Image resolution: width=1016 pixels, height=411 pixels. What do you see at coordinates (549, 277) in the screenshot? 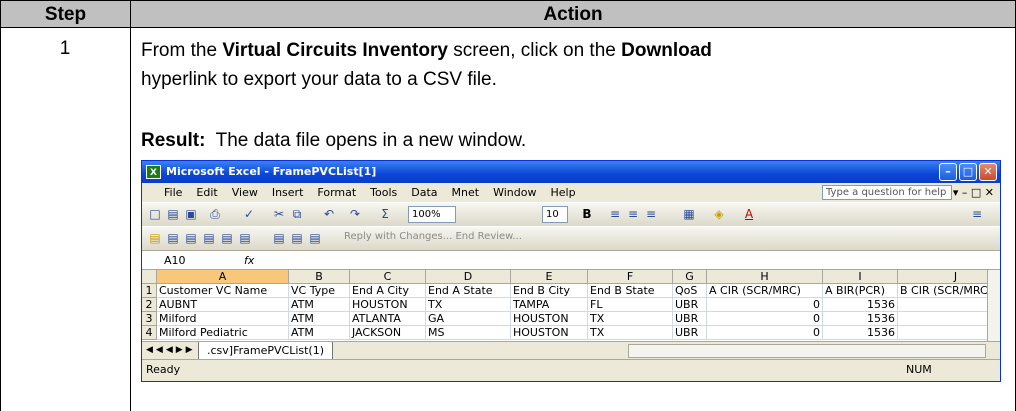
I see `column-header: E` at bounding box center [549, 277].